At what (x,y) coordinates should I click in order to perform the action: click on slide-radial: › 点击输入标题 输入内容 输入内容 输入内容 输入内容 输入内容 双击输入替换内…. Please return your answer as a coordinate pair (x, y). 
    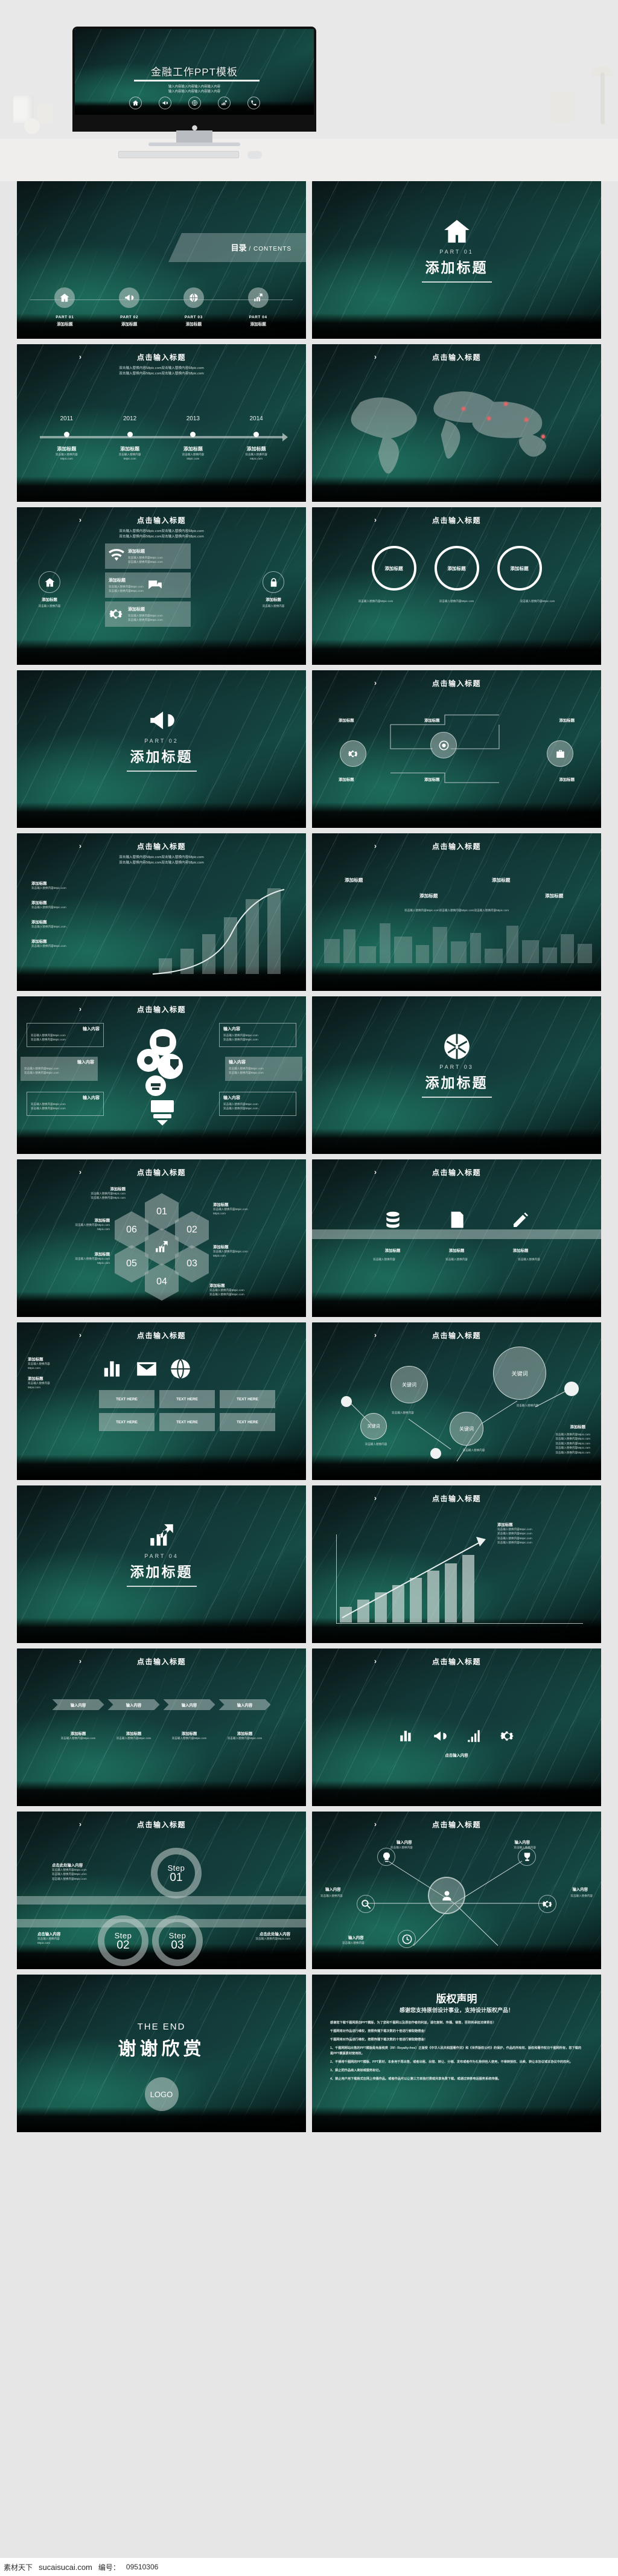
    Looking at the image, I should click on (457, 1890).